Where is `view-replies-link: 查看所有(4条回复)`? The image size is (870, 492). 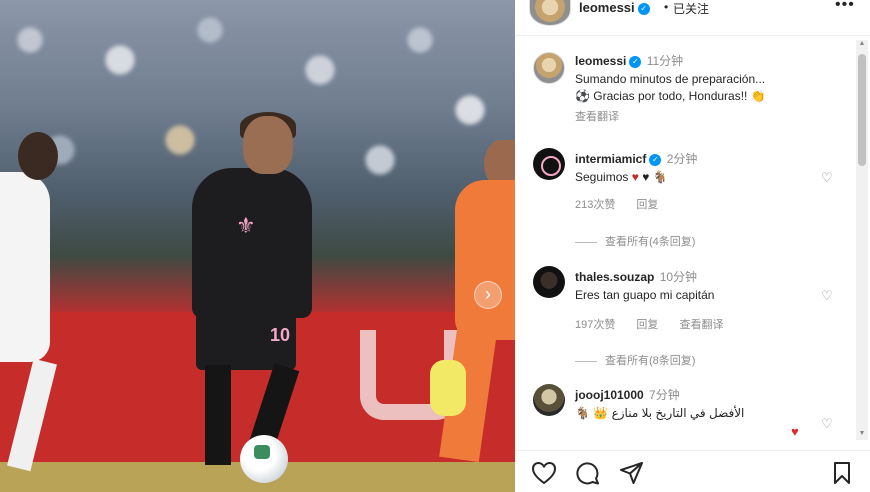 view-replies-link: 查看所有(4条回复) is located at coordinates (635, 241).